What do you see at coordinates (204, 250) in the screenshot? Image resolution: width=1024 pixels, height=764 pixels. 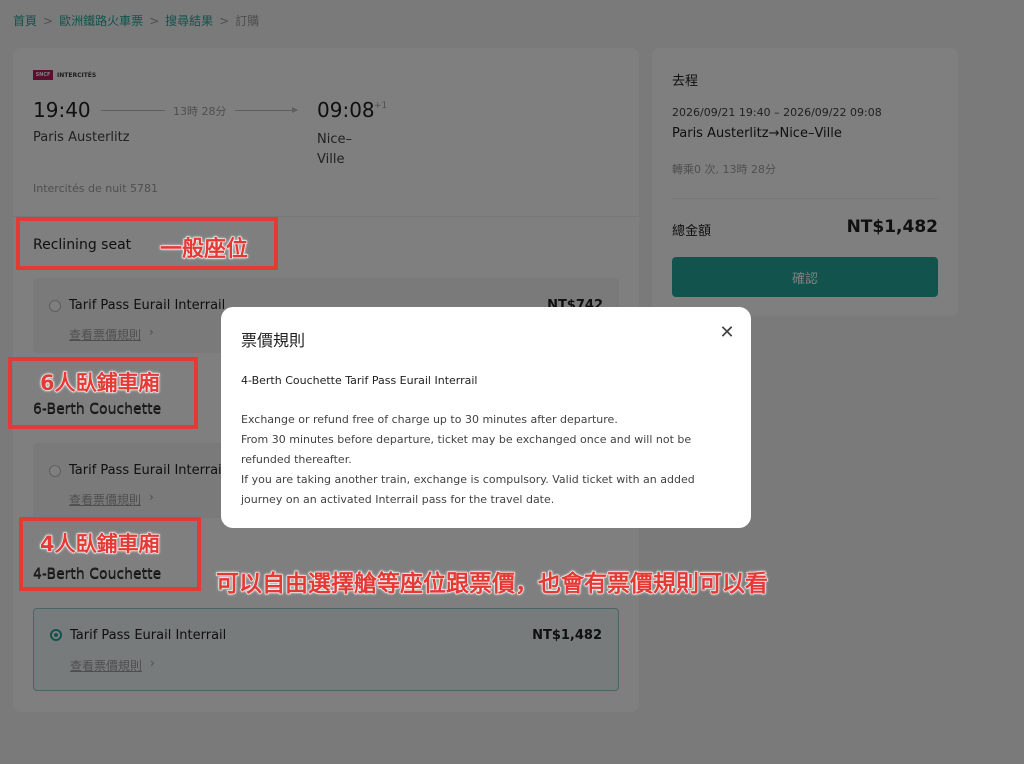 I see `annotation-text-seat: 一般座位` at bounding box center [204, 250].